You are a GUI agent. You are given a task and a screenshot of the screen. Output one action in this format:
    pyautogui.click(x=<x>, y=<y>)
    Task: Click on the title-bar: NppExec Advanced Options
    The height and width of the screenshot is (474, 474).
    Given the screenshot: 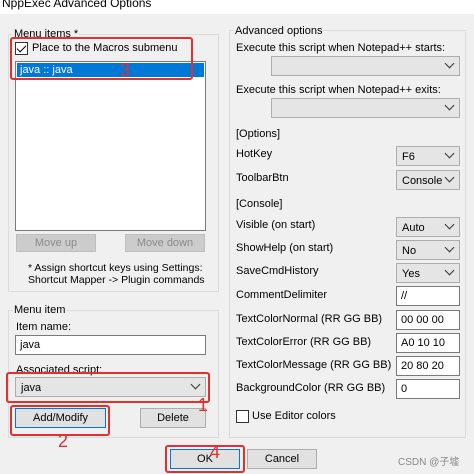 What is the action you would take?
    pyautogui.click(x=237, y=7)
    